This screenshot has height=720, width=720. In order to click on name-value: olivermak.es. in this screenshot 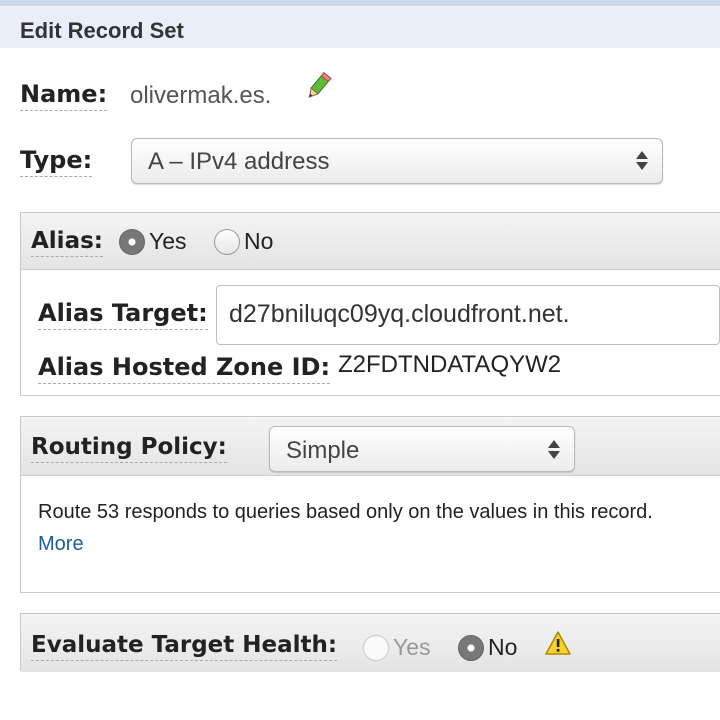, I will do `click(201, 95)`.